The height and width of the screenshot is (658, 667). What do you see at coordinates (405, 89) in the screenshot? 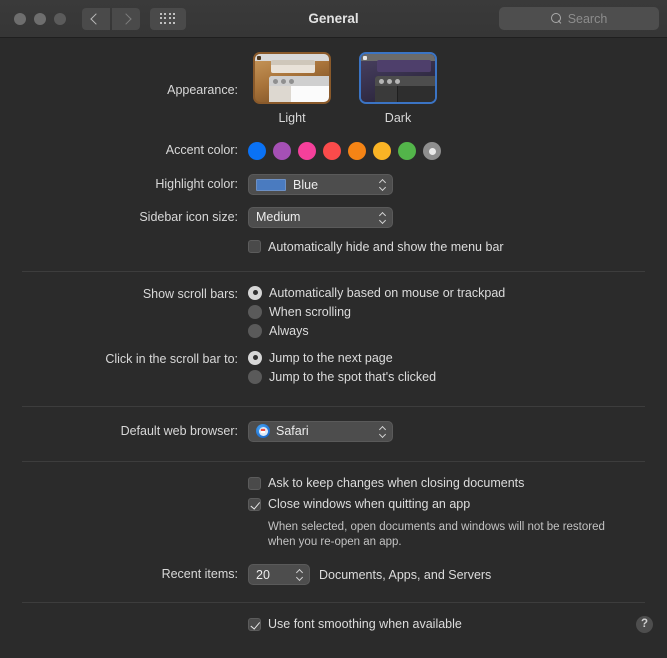
I see `foreground-window-dark` at bounding box center [405, 89].